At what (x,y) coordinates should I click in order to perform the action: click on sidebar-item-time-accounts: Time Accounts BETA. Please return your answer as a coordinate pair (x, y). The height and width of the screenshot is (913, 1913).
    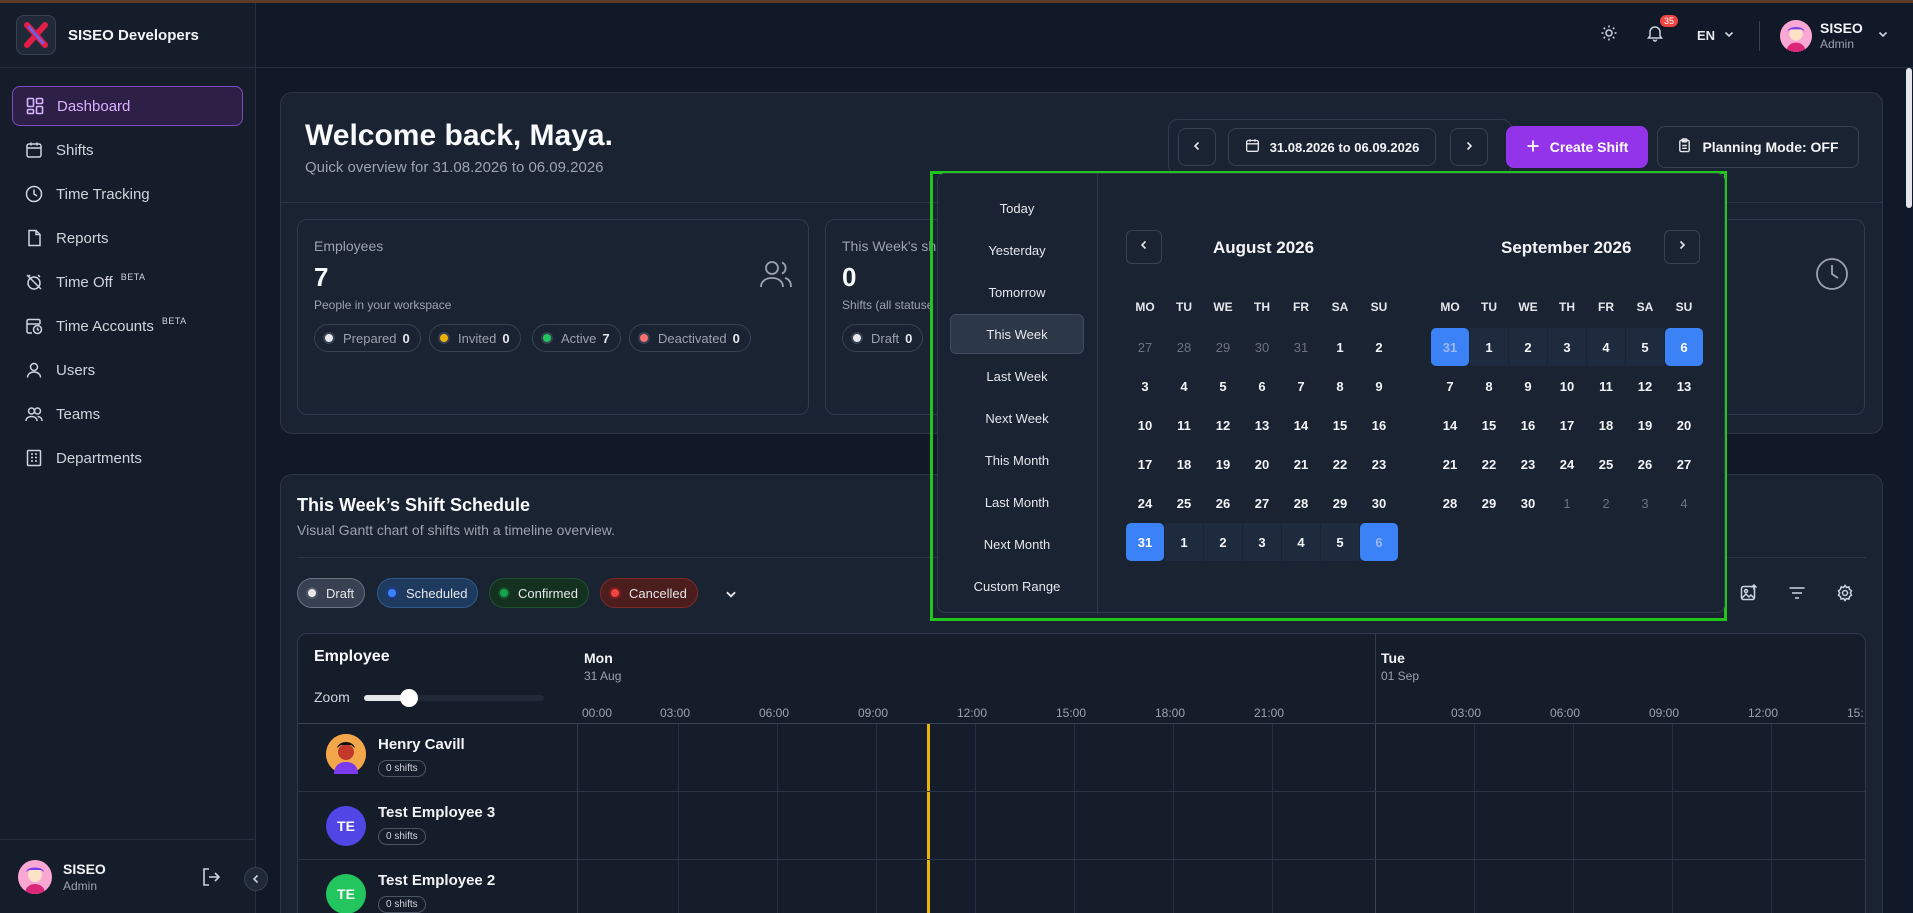
    Looking at the image, I should click on (127, 326).